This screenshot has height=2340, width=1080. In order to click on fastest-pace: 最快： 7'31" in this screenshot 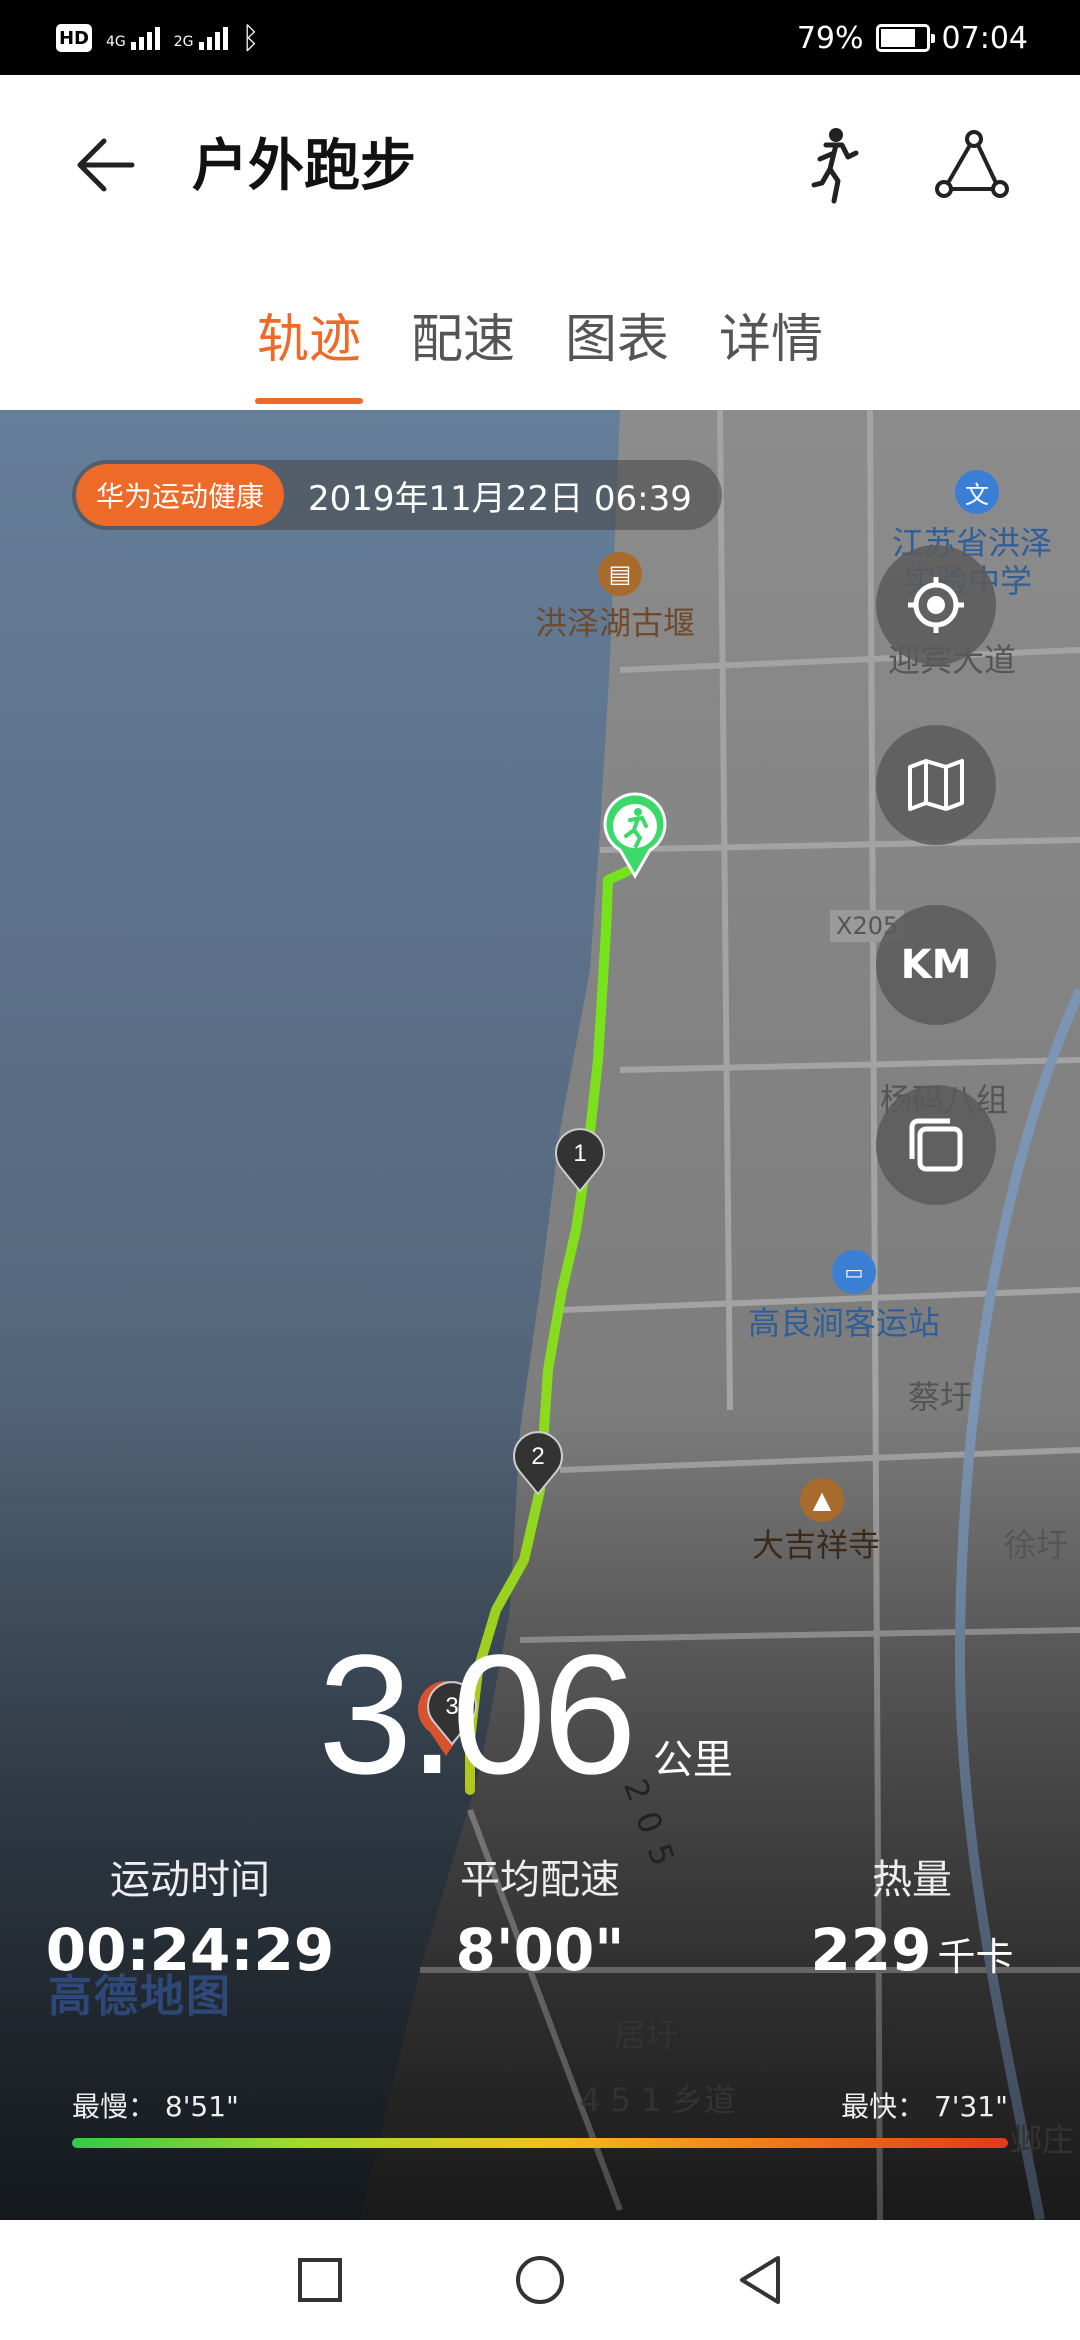, I will do `click(924, 2106)`.